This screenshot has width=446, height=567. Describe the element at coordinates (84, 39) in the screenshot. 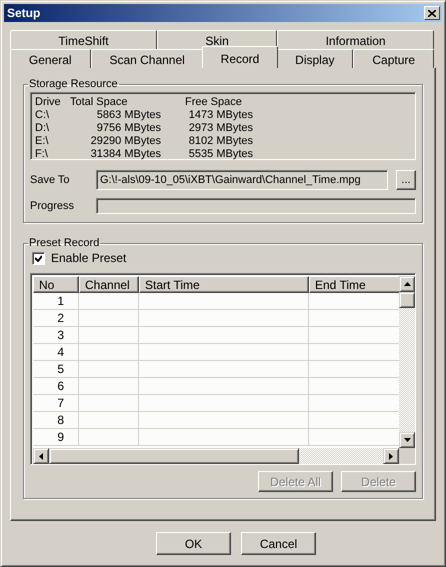

I see `tab: TimeShift` at that location.